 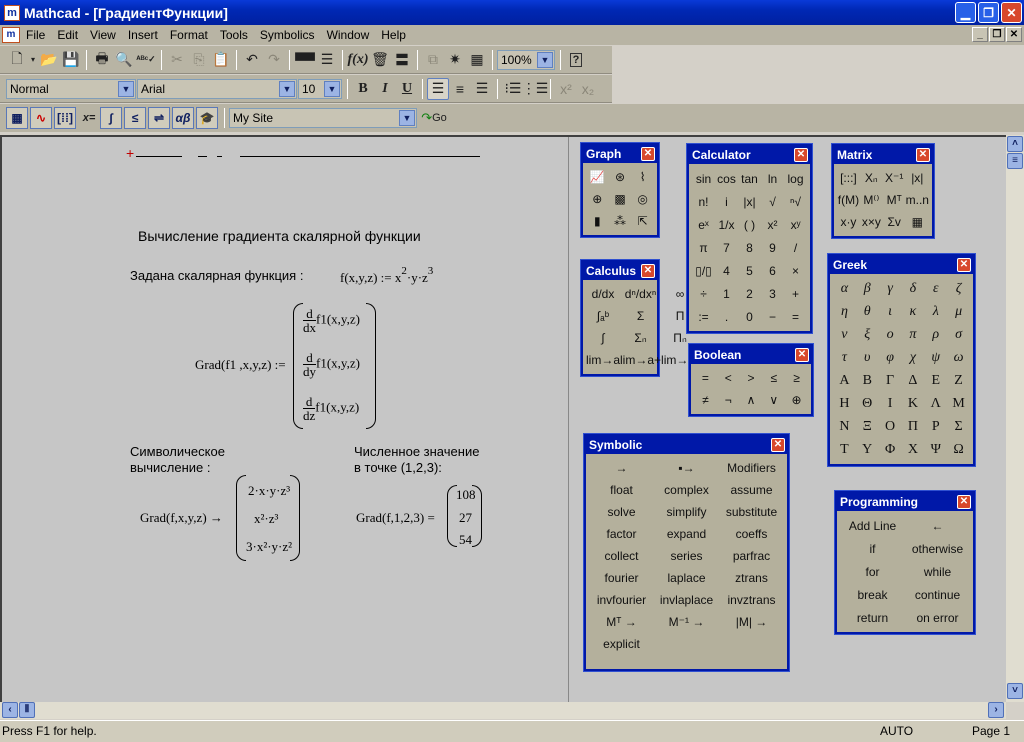 What do you see at coordinates (988, 12) in the screenshot?
I see `restore-button: ❐` at bounding box center [988, 12].